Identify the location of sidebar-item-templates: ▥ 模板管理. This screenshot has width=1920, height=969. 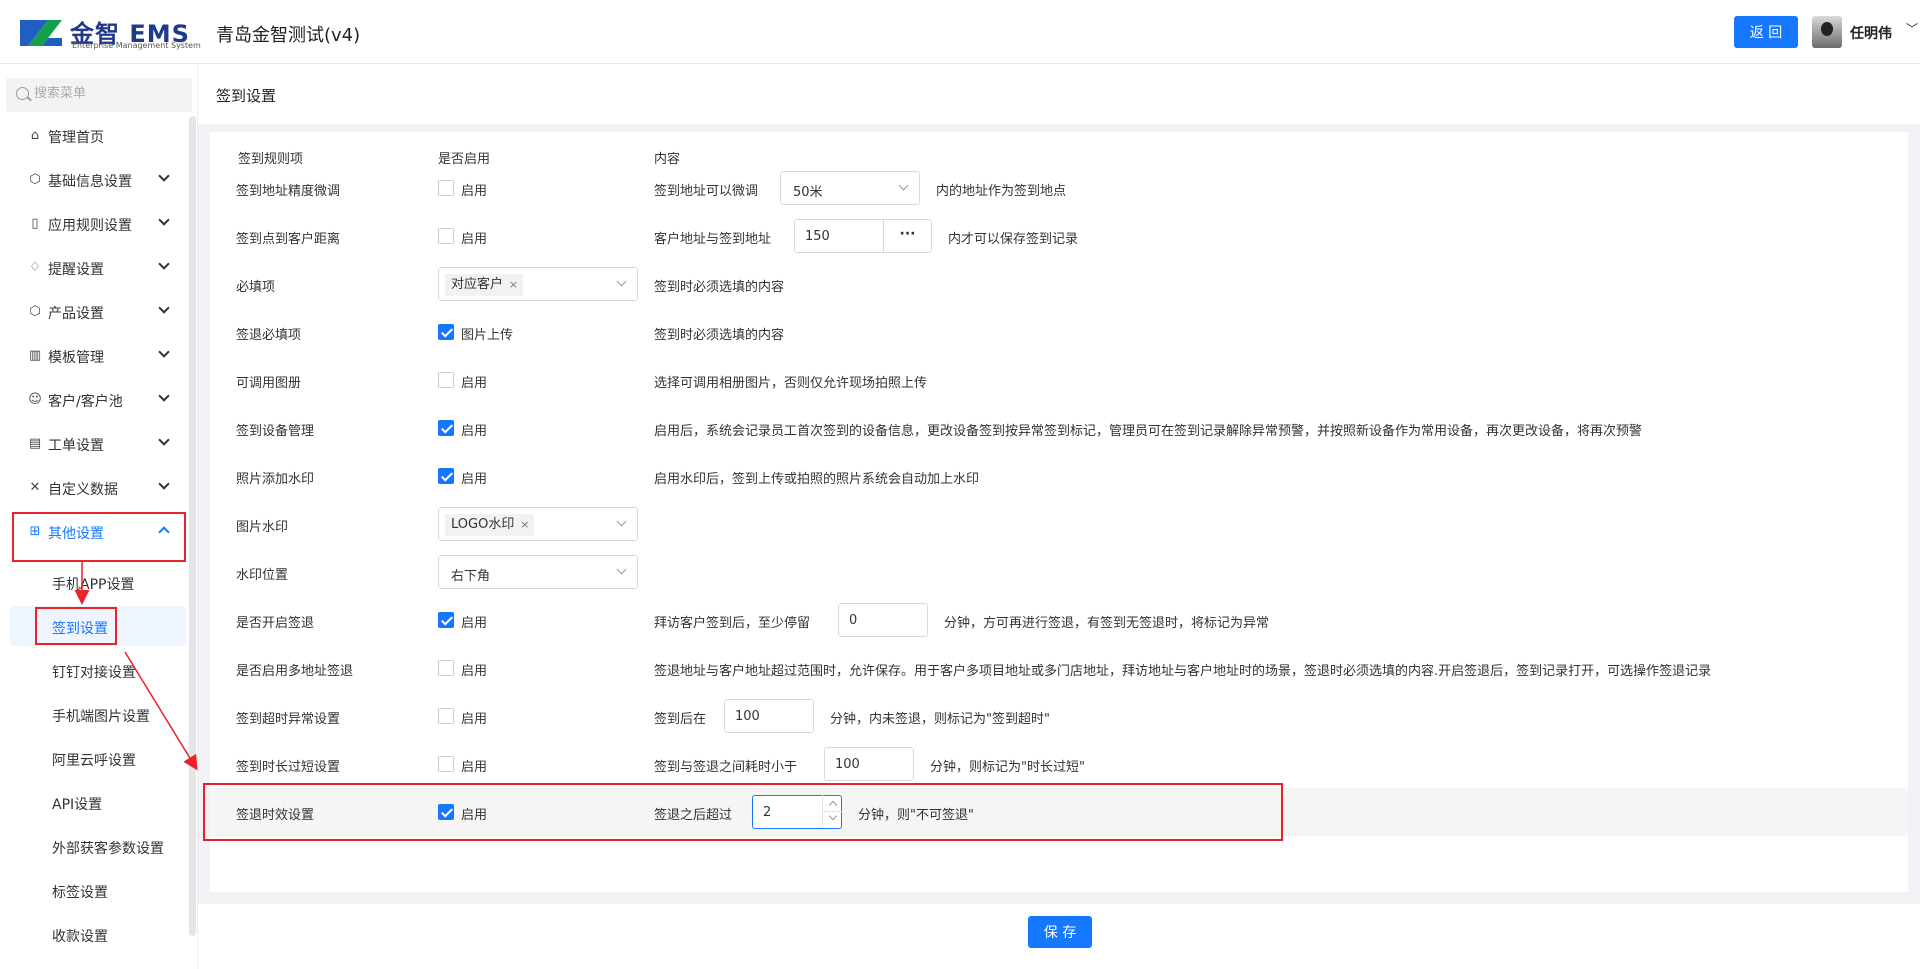
(93, 356).